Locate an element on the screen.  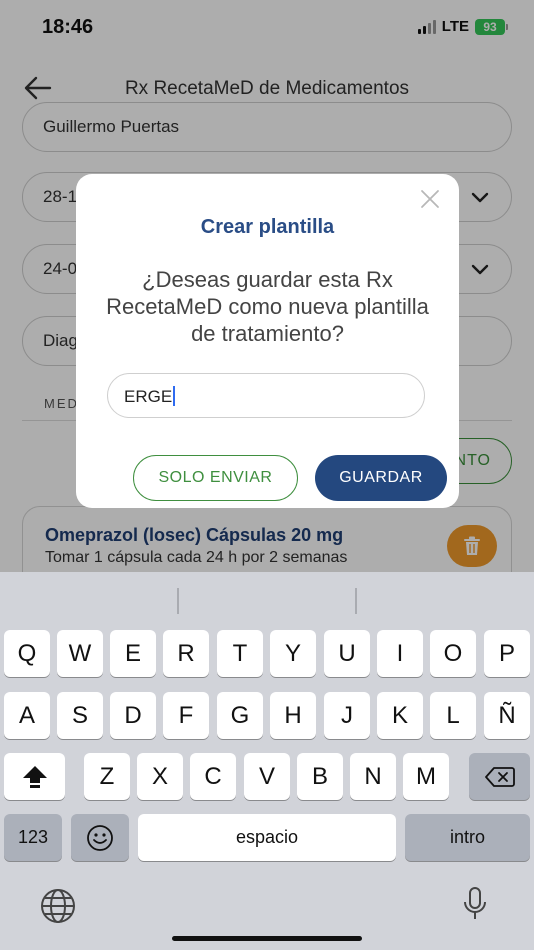
shift-icon is located at coordinates (34, 776).